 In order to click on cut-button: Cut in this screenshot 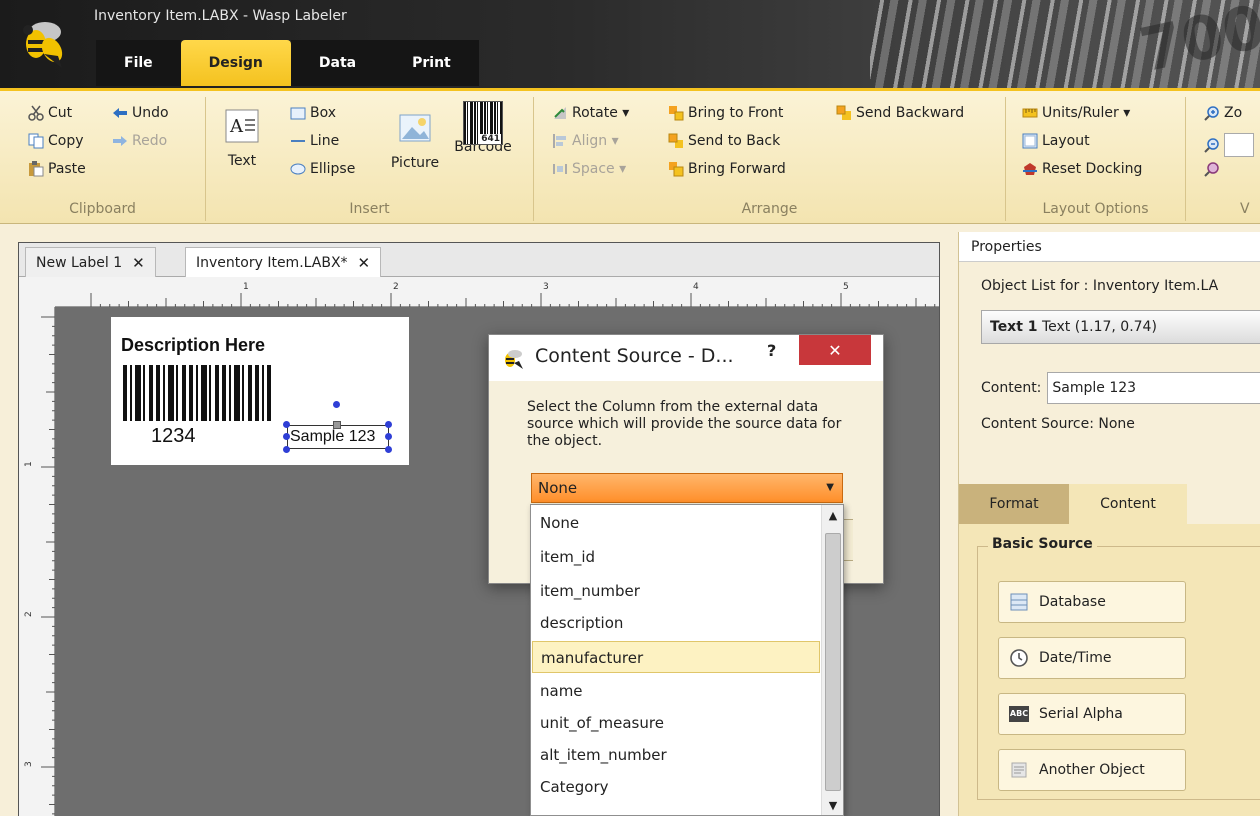, I will do `click(50, 113)`.